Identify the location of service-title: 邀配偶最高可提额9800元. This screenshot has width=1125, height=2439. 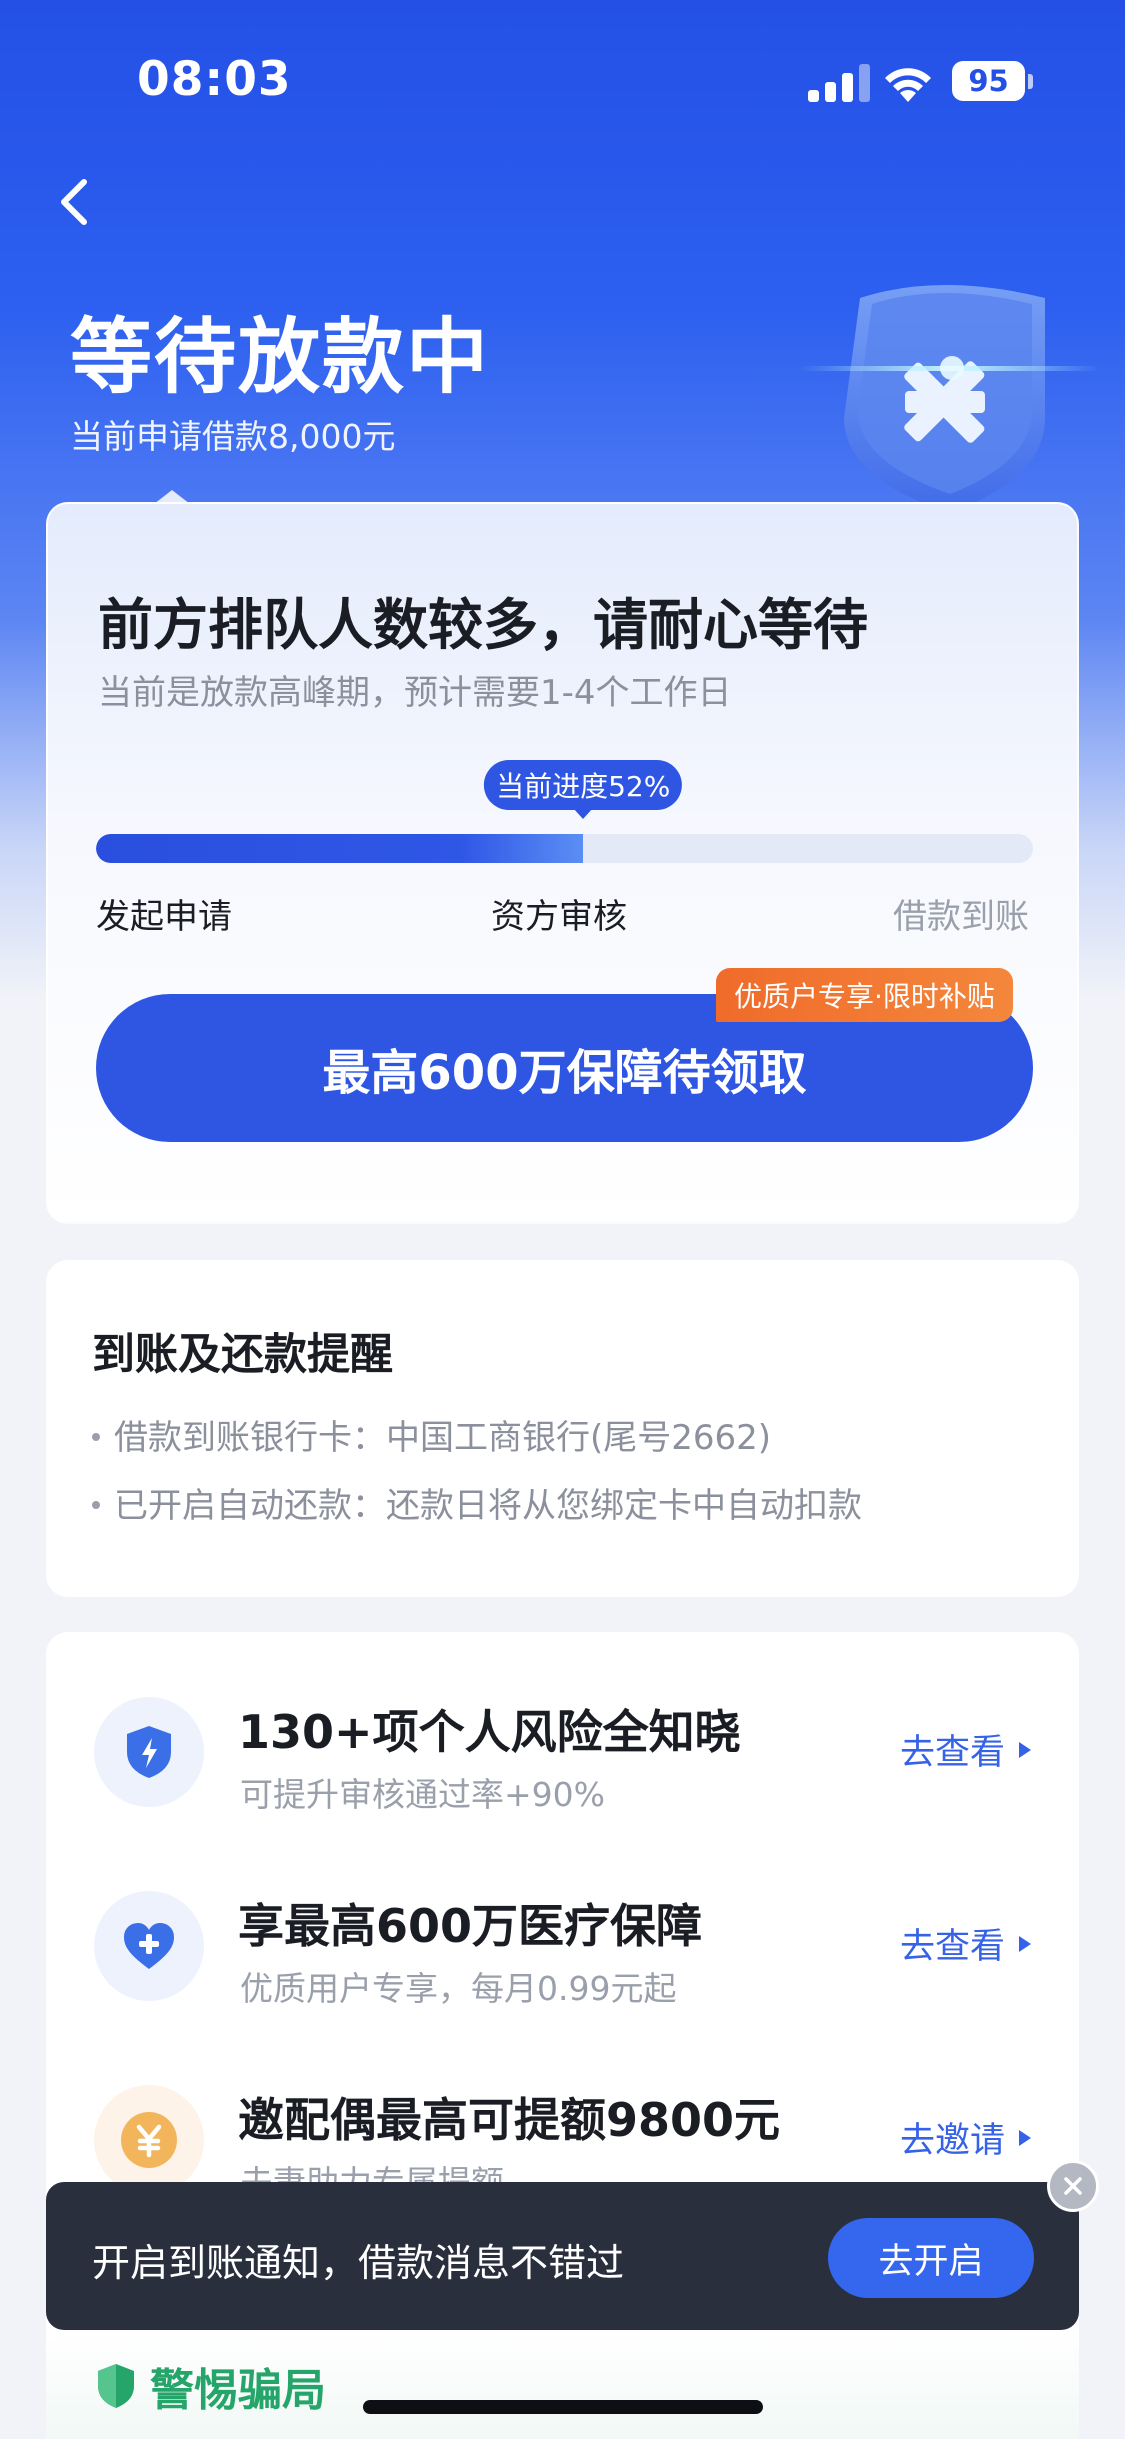
(509, 2120).